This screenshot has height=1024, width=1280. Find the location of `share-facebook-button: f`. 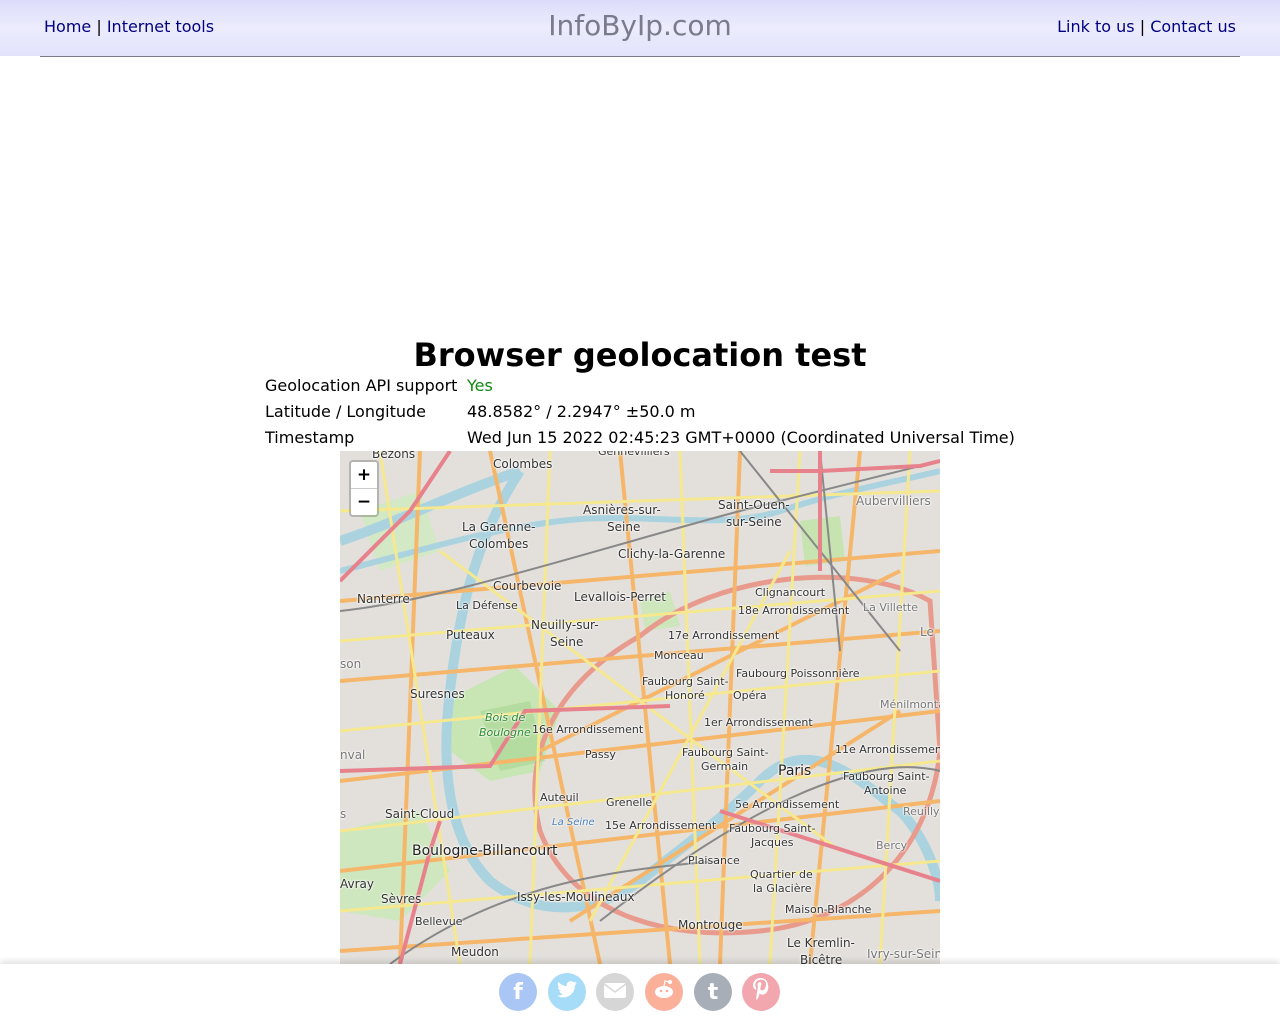

share-facebook-button: f is located at coordinates (518, 992).